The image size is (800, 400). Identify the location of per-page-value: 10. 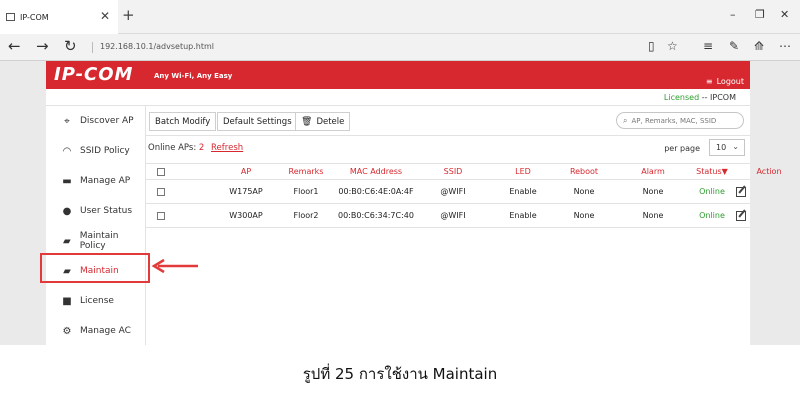
(721, 147).